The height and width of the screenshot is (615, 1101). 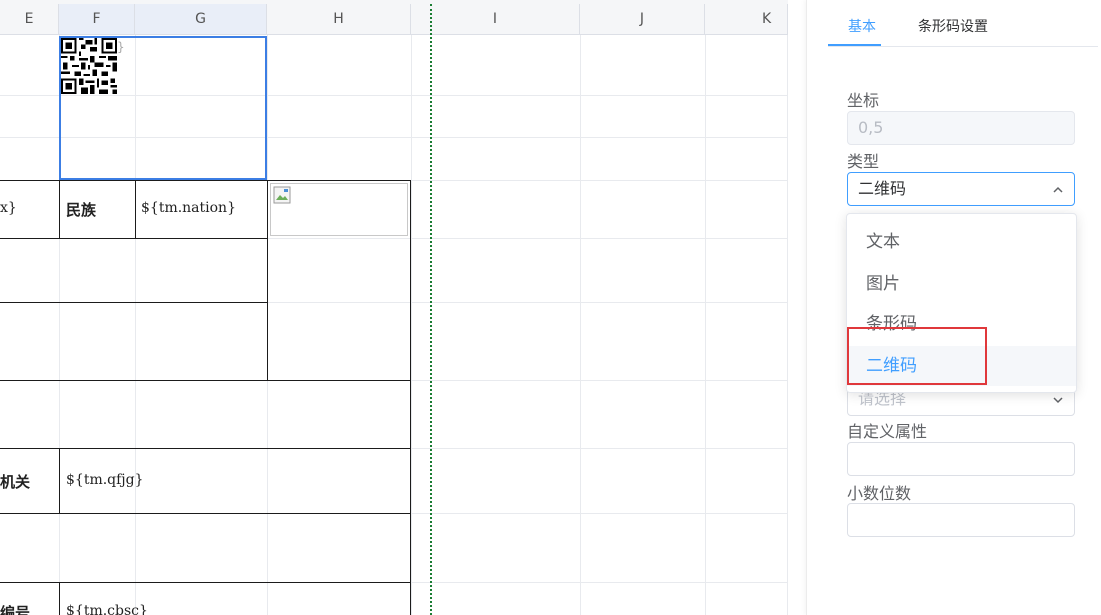 What do you see at coordinates (961, 128) in the screenshot?
I see `coord-input: 0,5` at bounding box center [961, 128].